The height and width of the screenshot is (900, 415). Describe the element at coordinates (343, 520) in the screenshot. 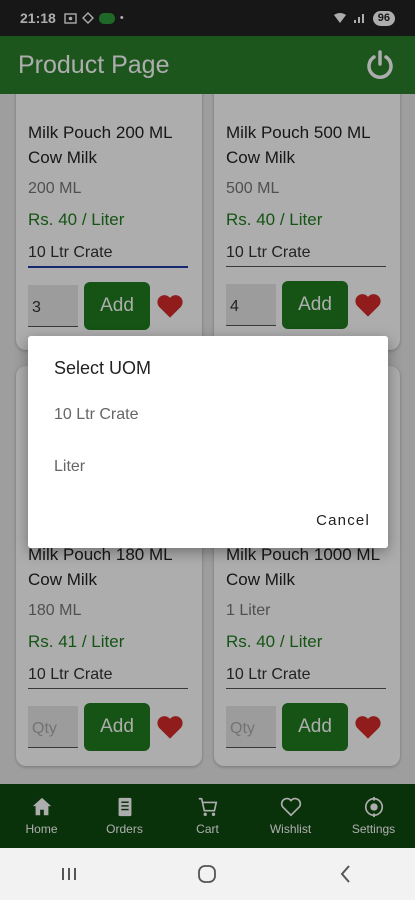

I see `cancel-button: Cancel` at that location.